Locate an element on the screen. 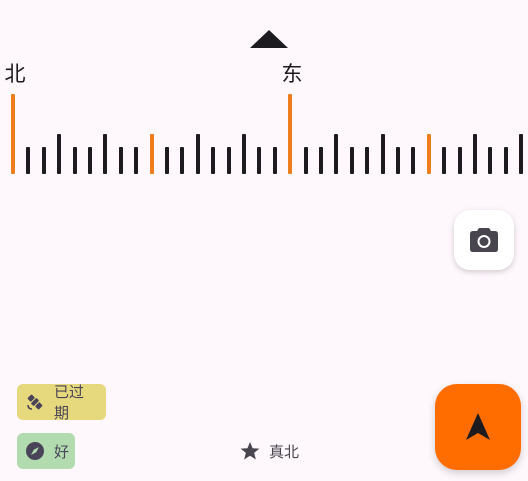 Image resolution: width=528 pixels, height=481 pixels. north-reference-label: 真北 is located at coordinates (284, 451).